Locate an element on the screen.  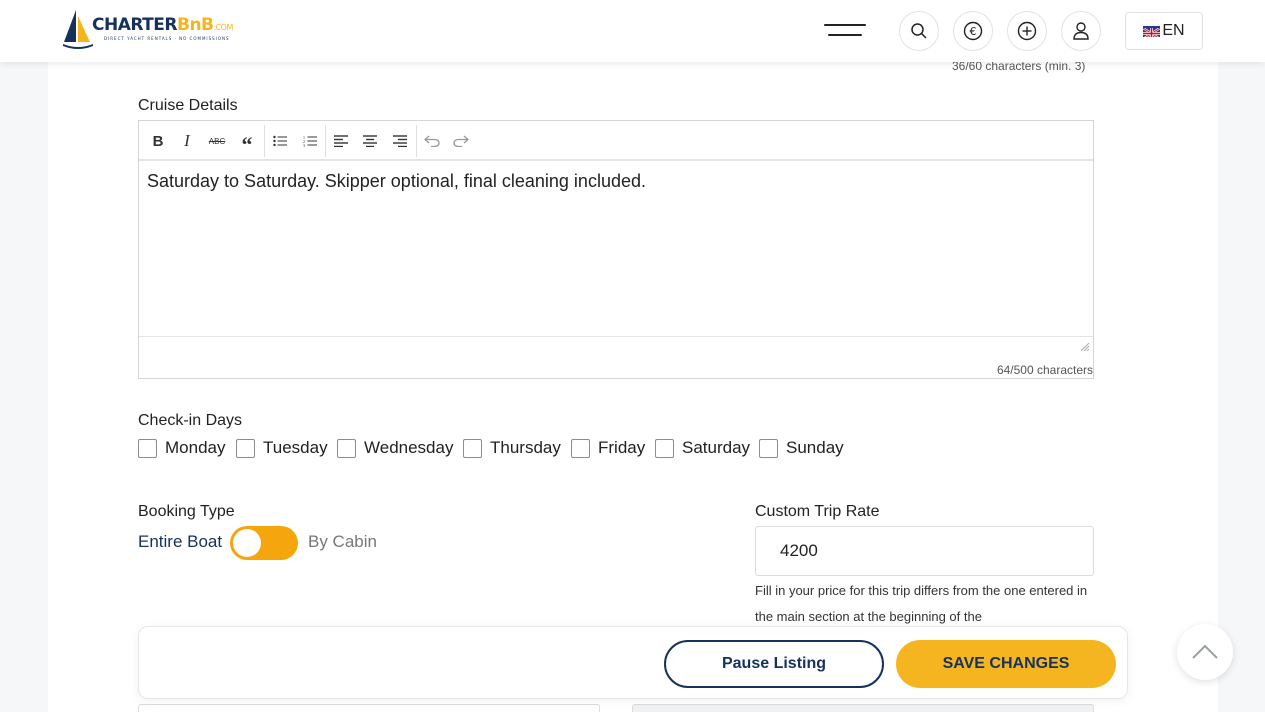
booking-type-label: Booking Type is located at coordinates (186, 511).